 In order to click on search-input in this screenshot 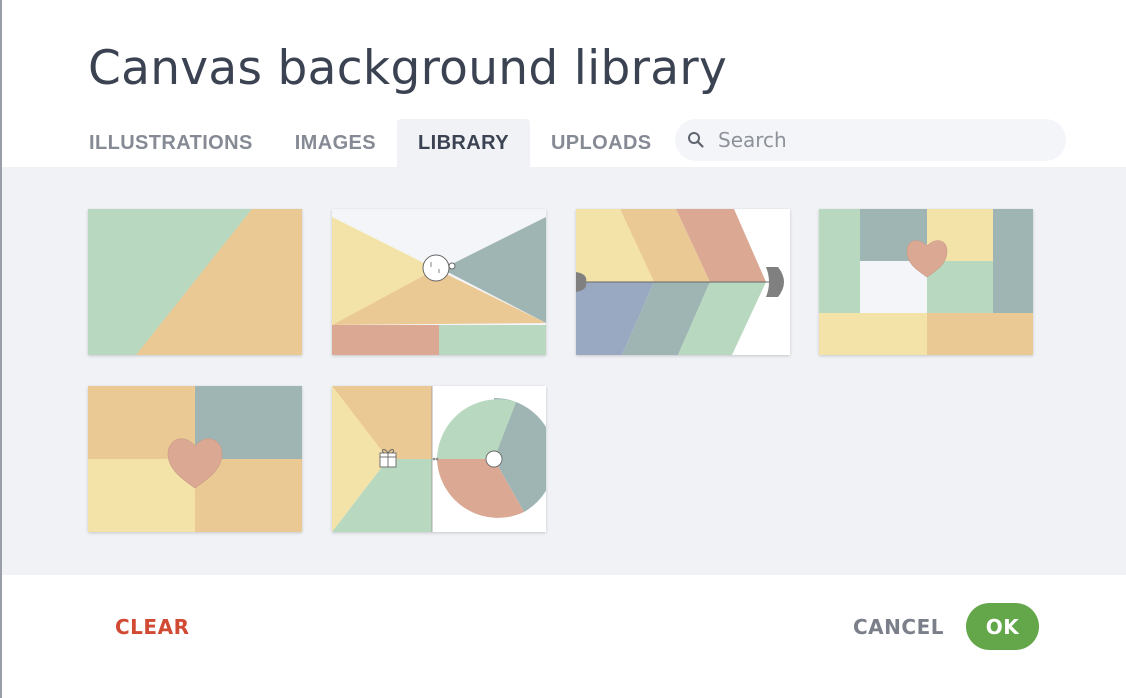, I will do `click(878, 140)`.